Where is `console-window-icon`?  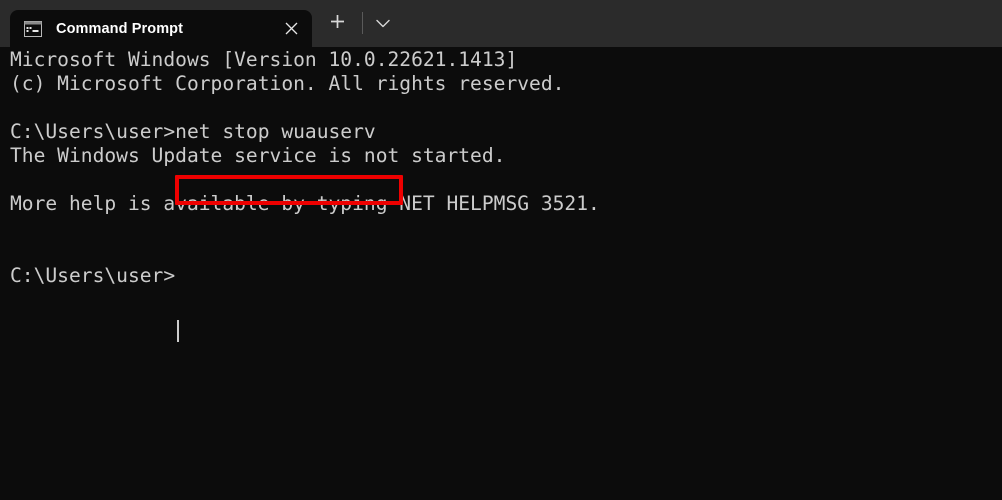
console-window-icon is located at coordinates (33, 28).